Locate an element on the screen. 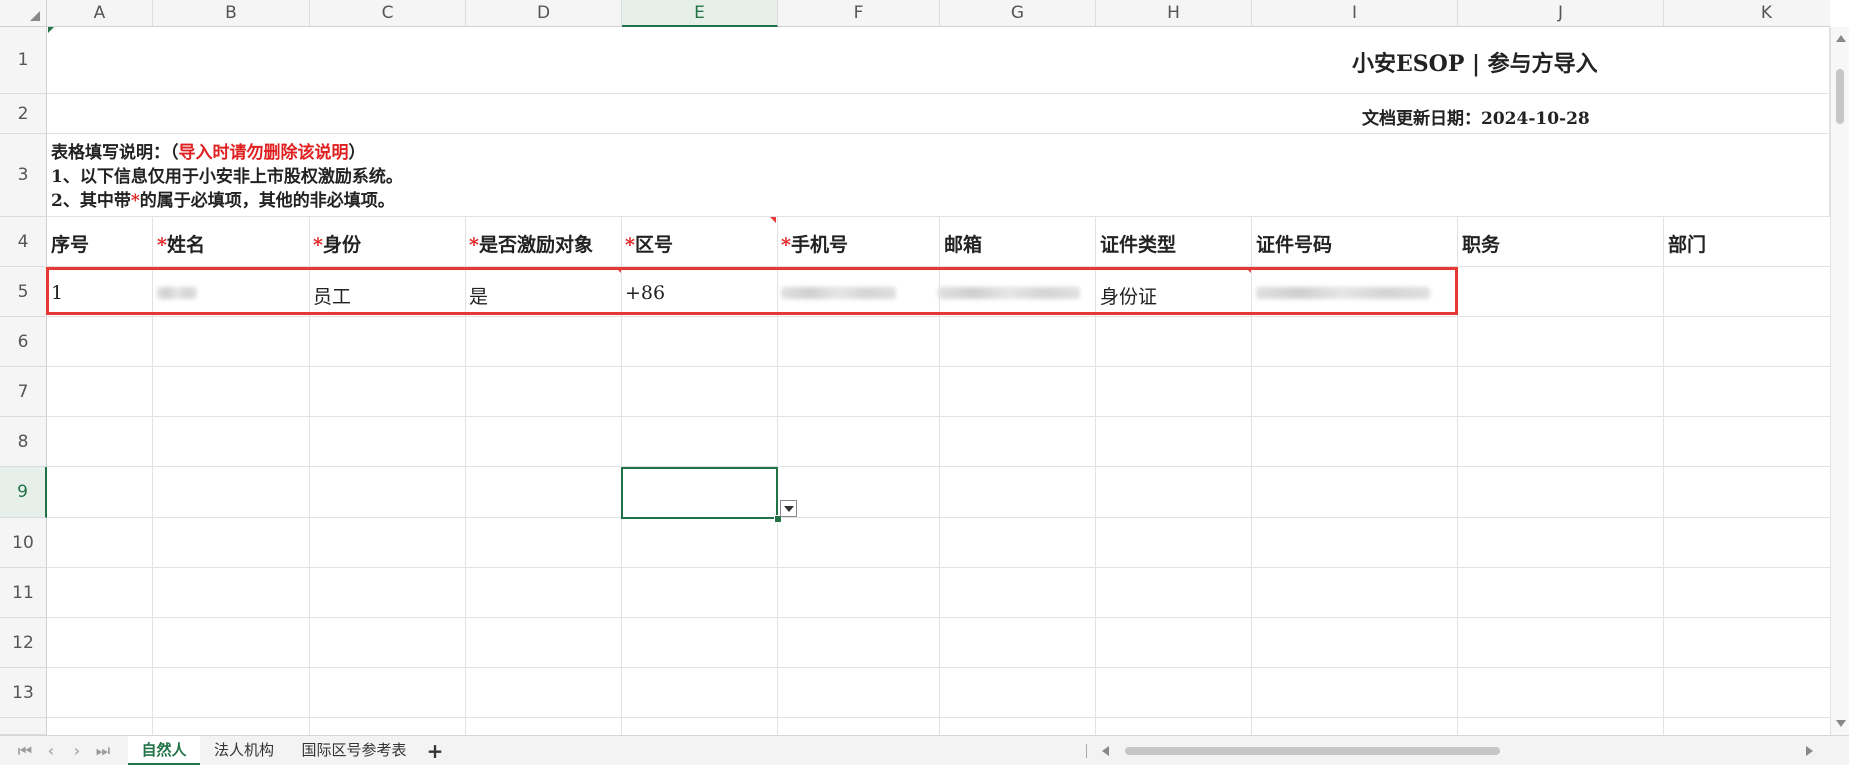 This screenshot has height=765, width=1849. tab-area-code-reference: 国际区号参考表 is located at coordinates (354, 750).